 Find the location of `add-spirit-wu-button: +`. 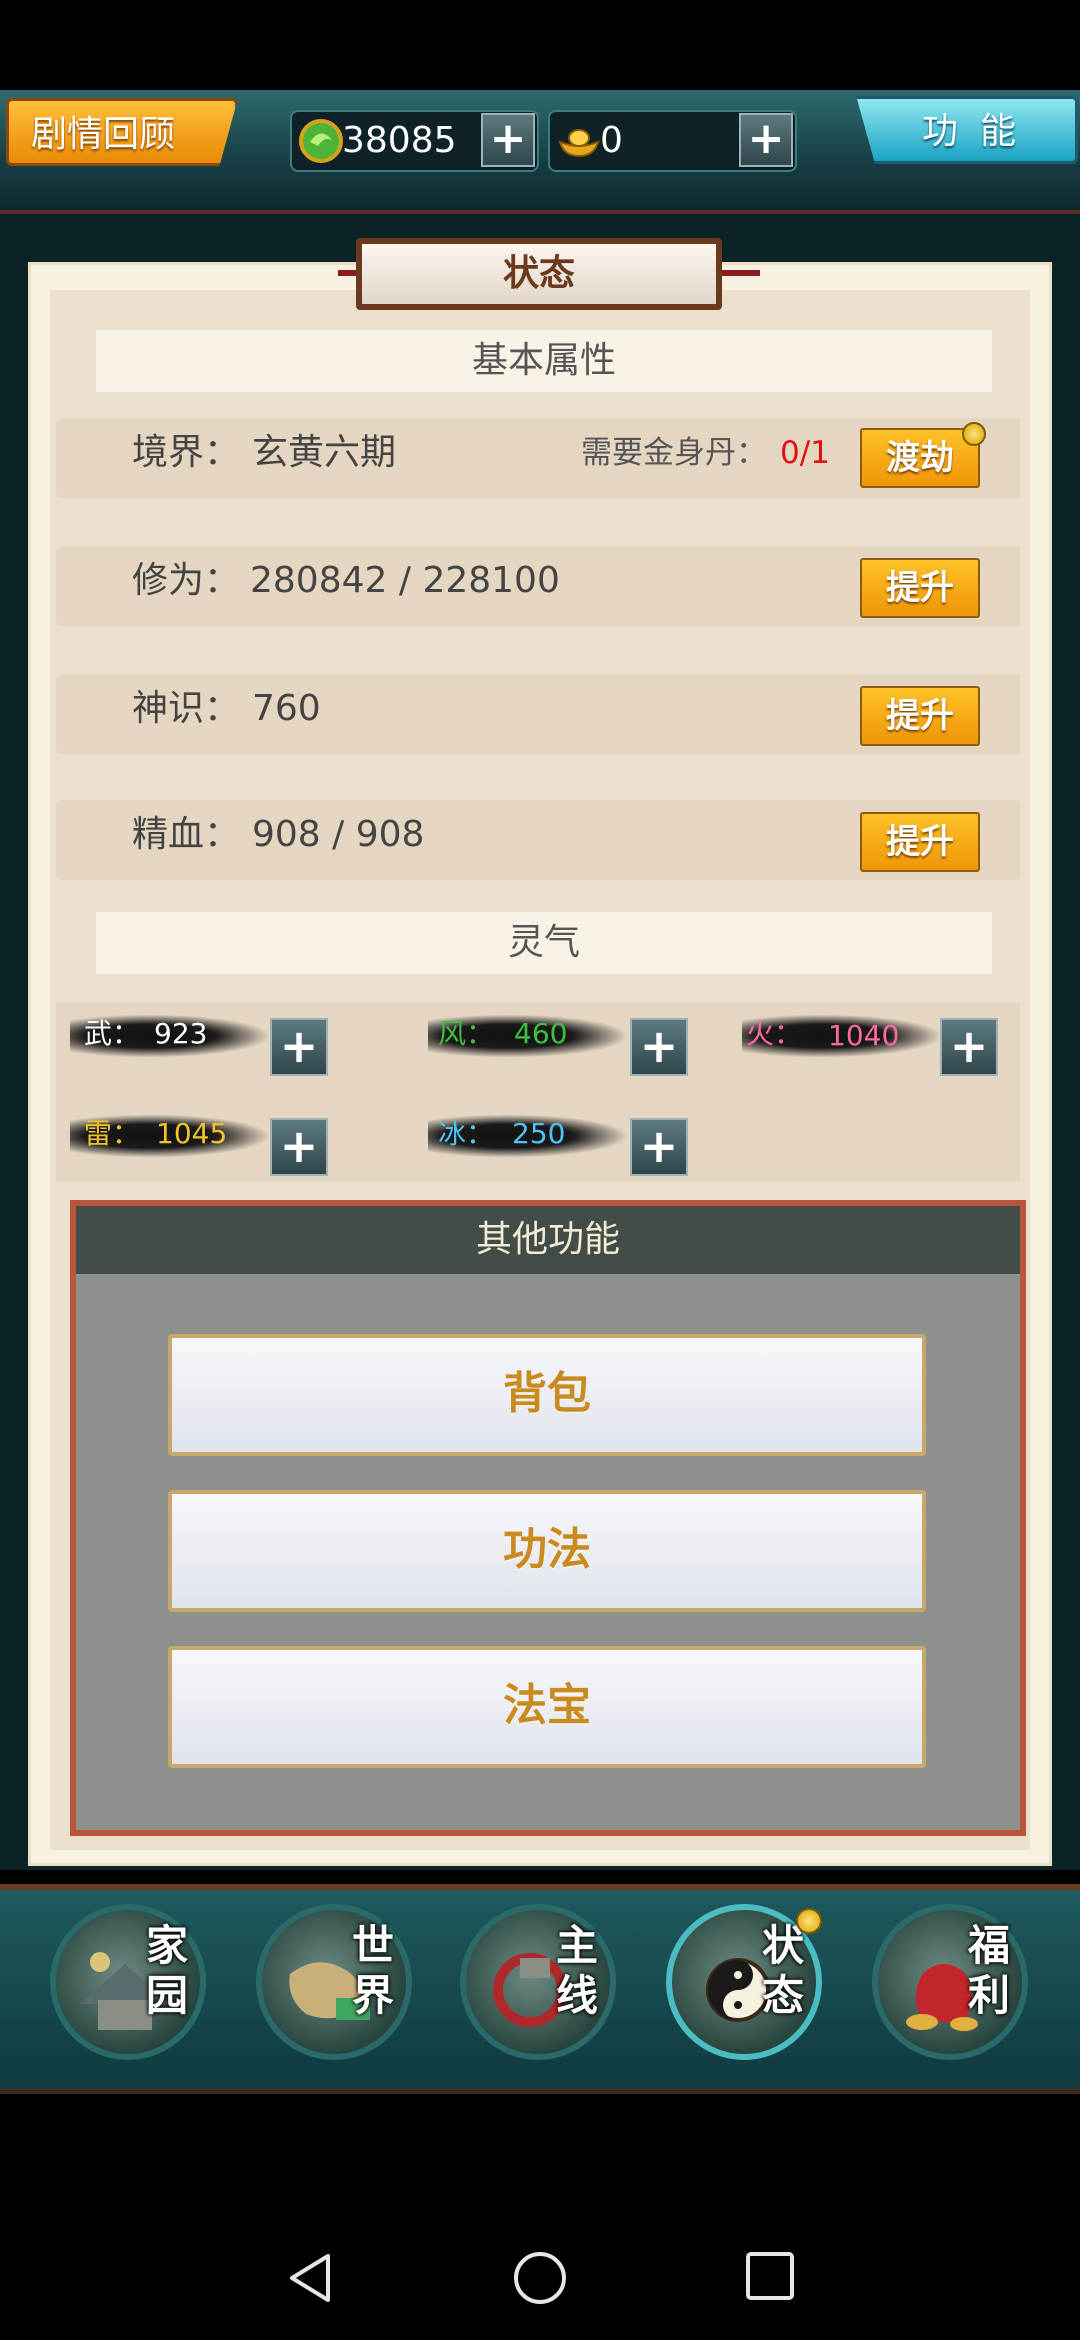

add-spirit-wu-button: + is located at coordinates (299, 1047).